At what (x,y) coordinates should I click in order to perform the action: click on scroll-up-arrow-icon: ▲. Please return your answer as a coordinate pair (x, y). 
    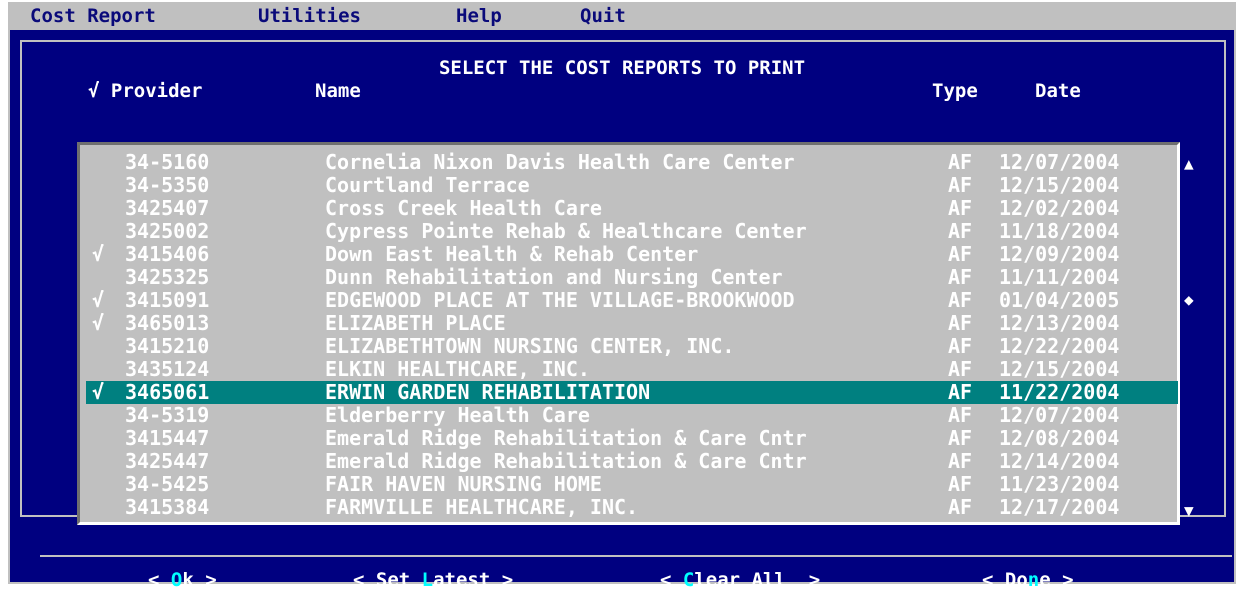
    Looking at the image, I should click on (1189, 163).